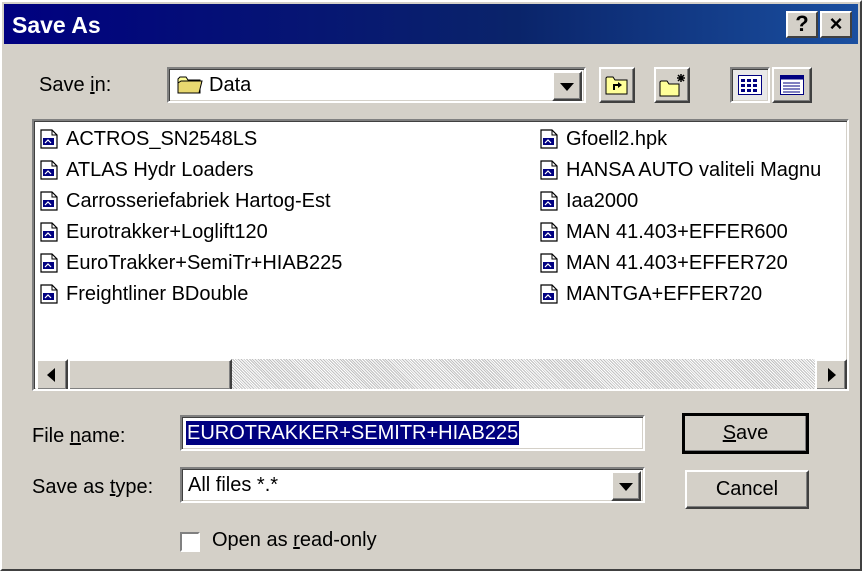 Image resolution: width=862 pixels, height=571 pixels. Describe the element at coordinates (664, 293) in the screenshot. I see `file-name-text: MANTGA+EFFER720` at that location.